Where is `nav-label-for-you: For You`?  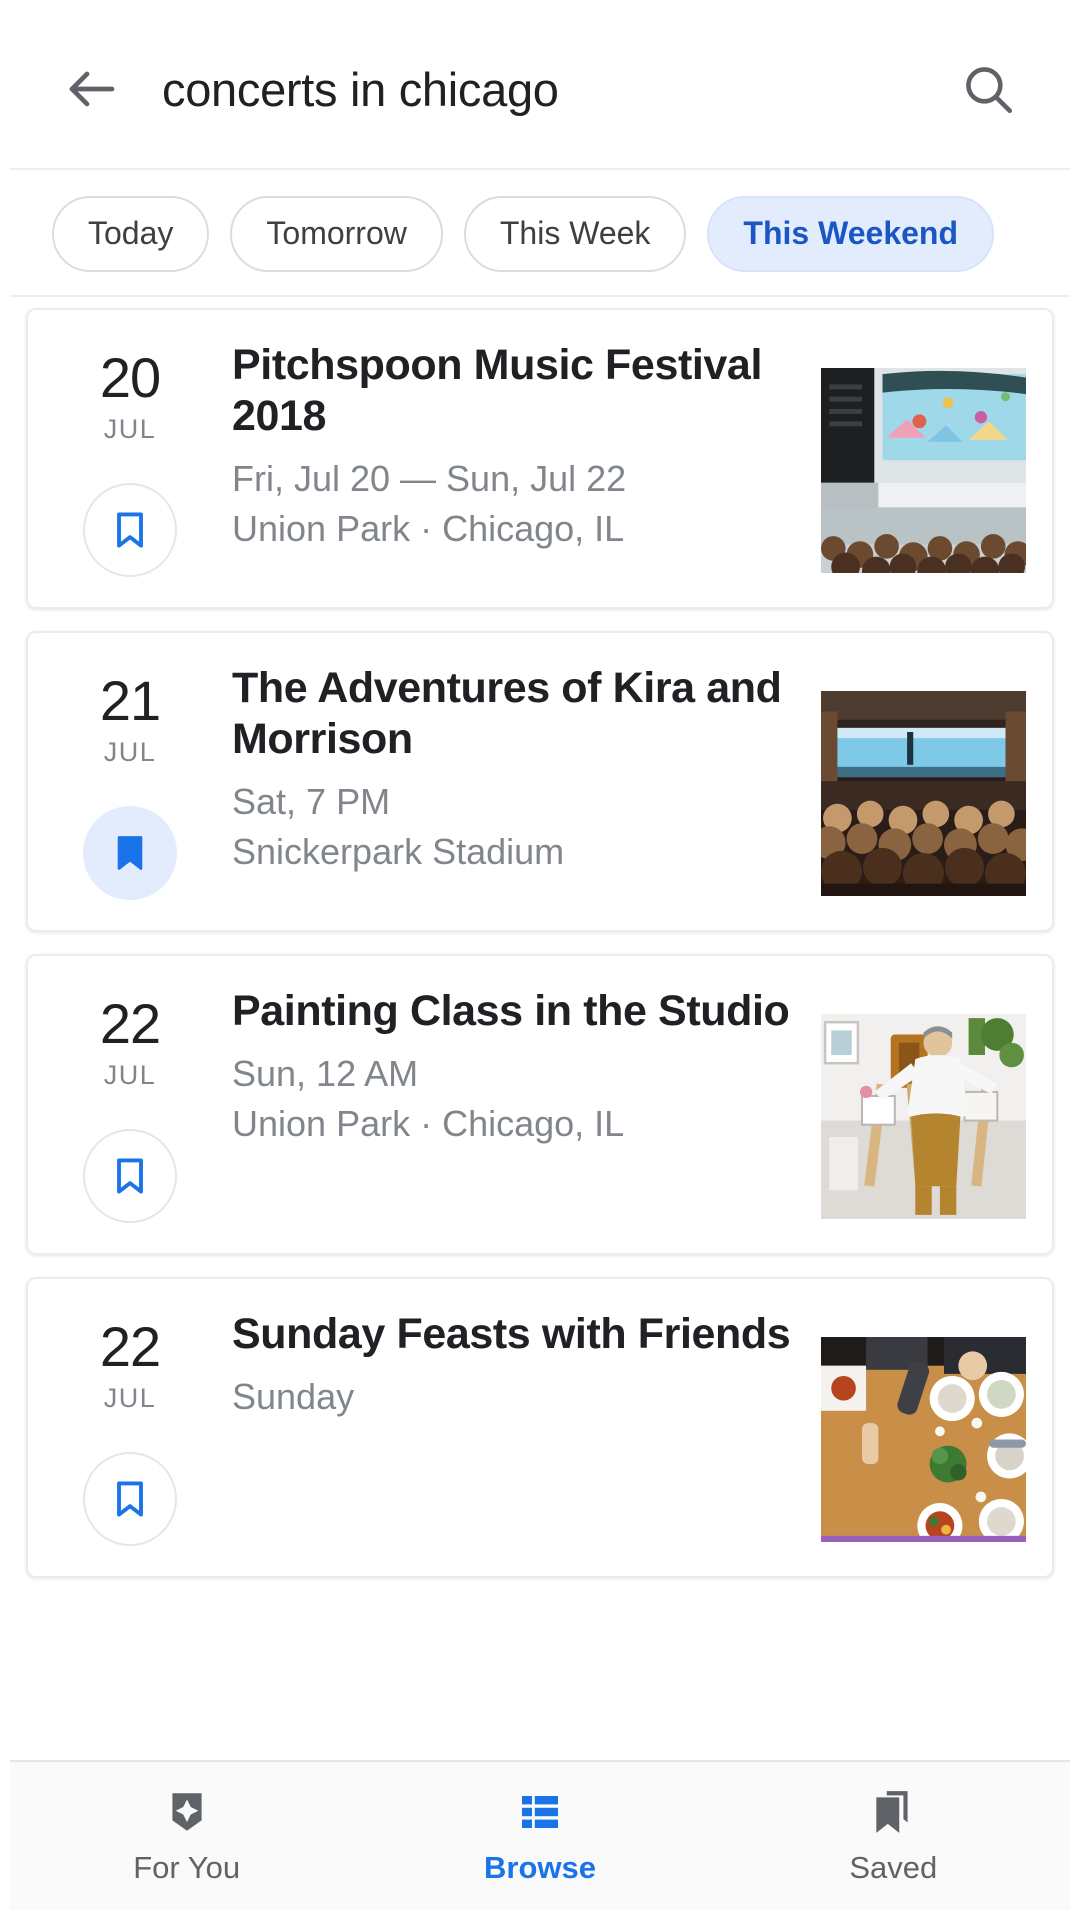
nav-label-for-you: For You is located at coordinates (187, 1867).